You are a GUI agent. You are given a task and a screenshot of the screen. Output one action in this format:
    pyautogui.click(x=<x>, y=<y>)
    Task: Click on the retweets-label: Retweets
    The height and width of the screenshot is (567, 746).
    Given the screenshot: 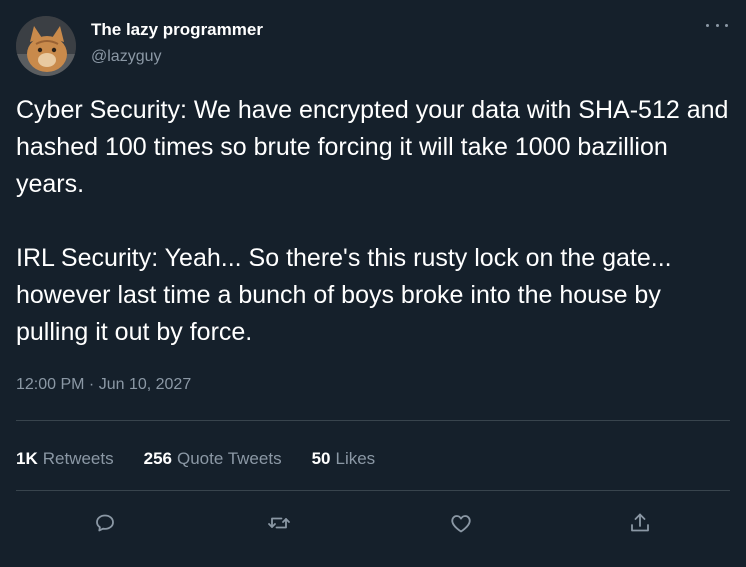 What is the action you would take?
    pyautogui.click(x=78, y=458)
    